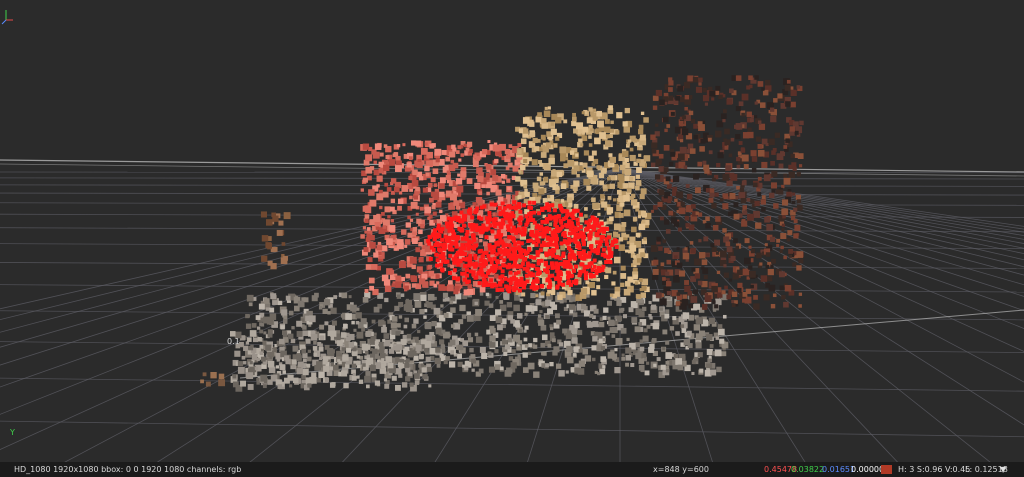  I want to click on alpha-value: 0.00000, so click(868, 469).